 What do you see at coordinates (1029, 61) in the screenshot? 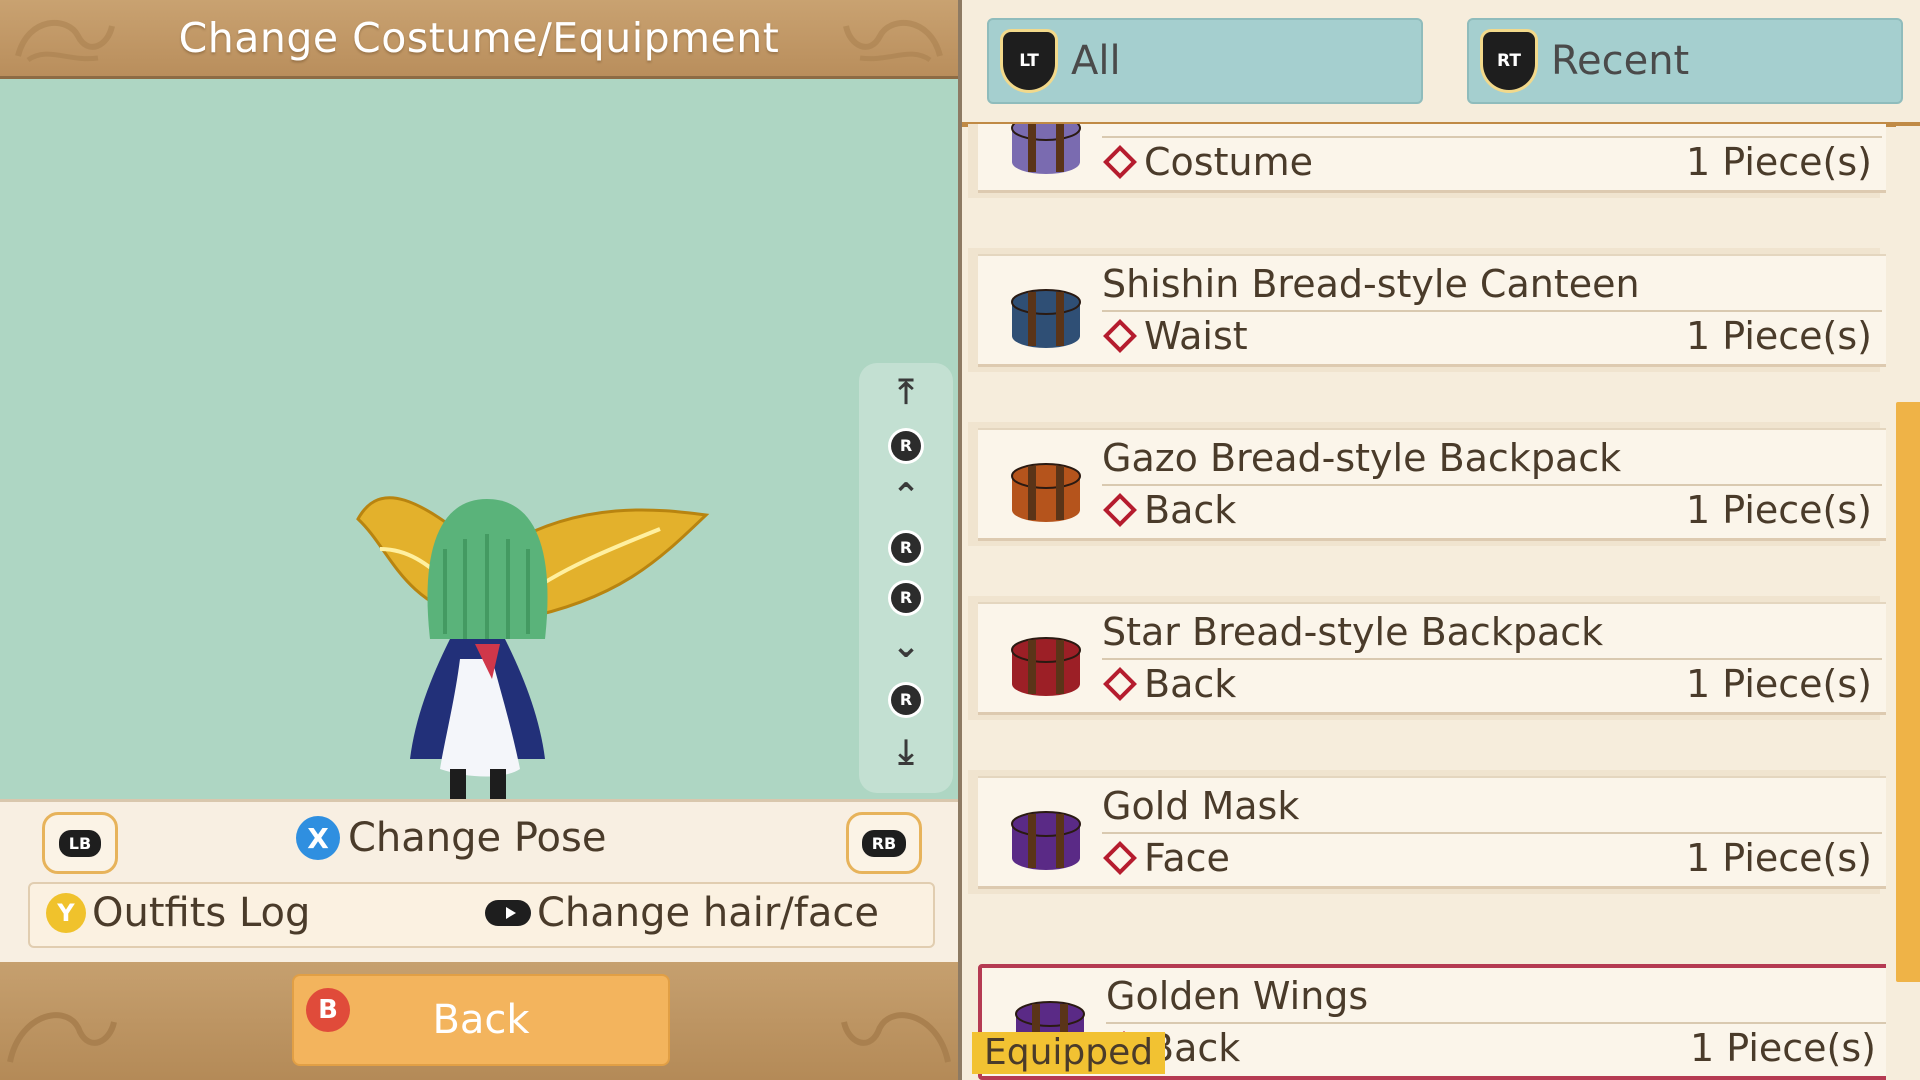
I see `lt-button-icon: LT` at bounding box center [1029, 61].